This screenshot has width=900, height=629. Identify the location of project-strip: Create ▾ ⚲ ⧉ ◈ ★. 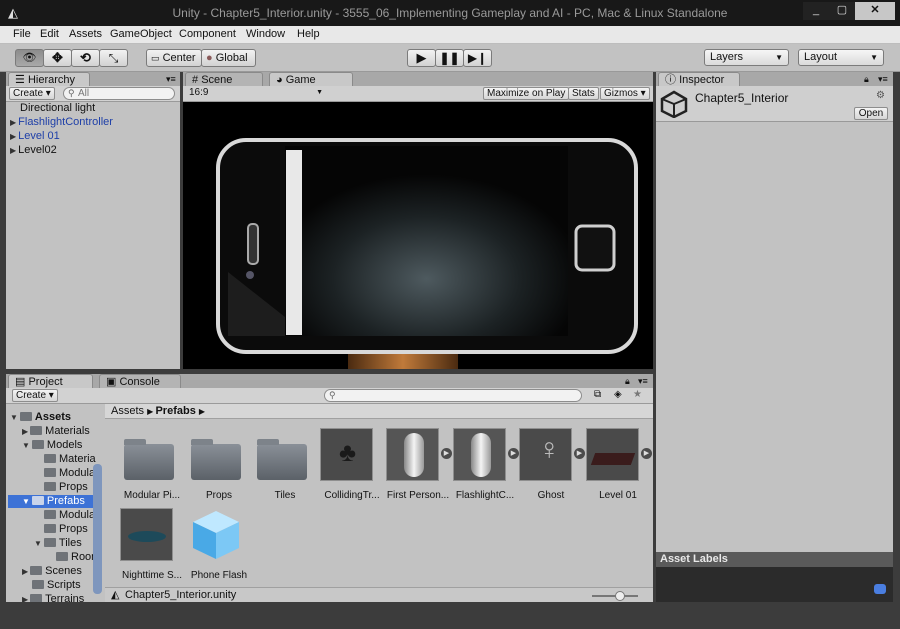
(329, 396).